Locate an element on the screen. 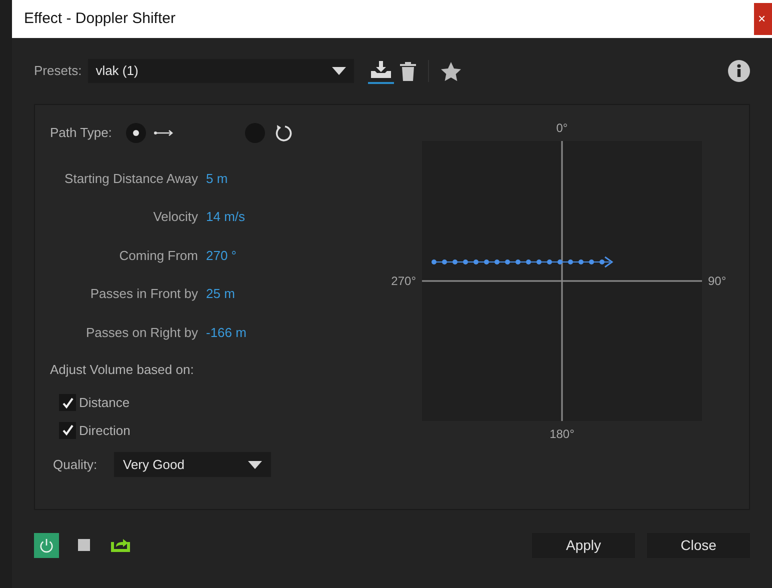 This screenshot has width=772, height=588. presets-dropdown: vlak (1) is located at coordinates (221, 71).